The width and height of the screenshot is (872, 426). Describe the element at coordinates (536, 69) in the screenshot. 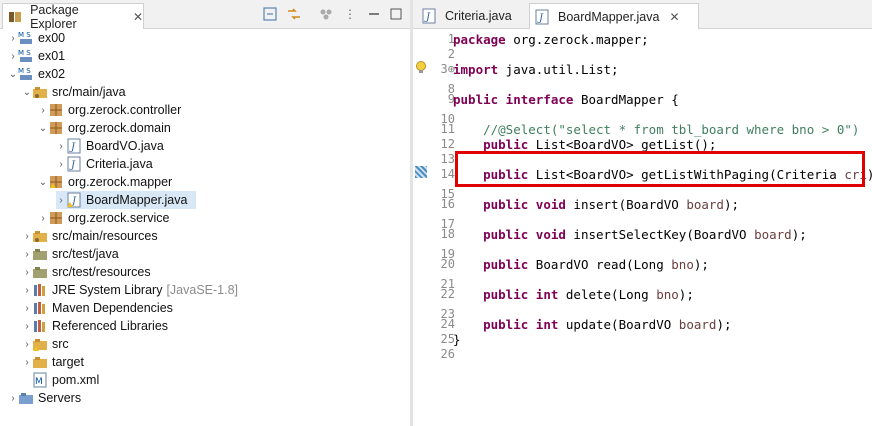

I see `code-line: import java.util.List;` at that location.